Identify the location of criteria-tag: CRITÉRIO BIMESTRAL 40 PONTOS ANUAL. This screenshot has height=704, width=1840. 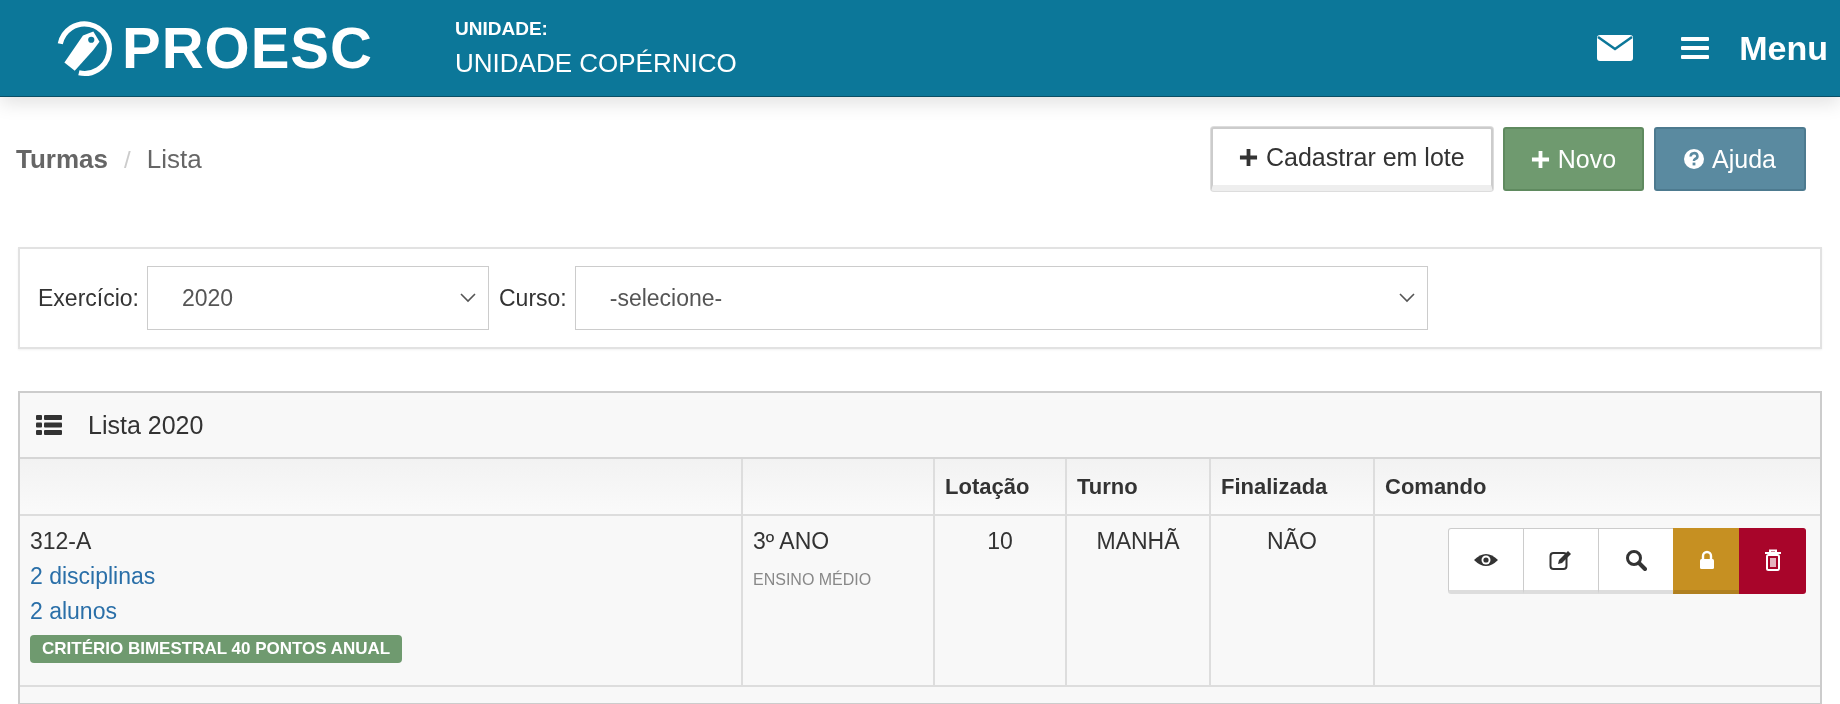
(216, 649).